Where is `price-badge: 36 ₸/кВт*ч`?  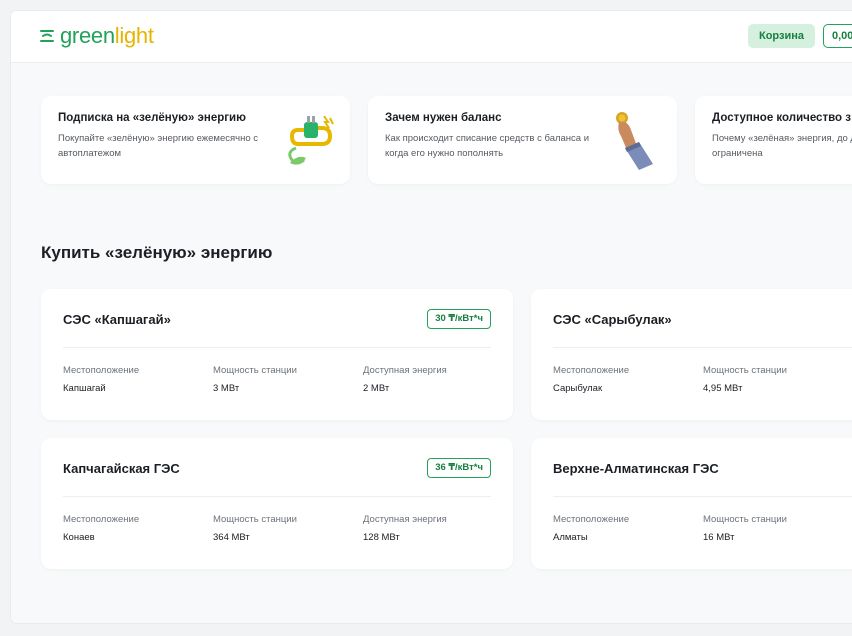
price-badge: 36 ₸/кВт*ч is located at coordinates (459, 468).